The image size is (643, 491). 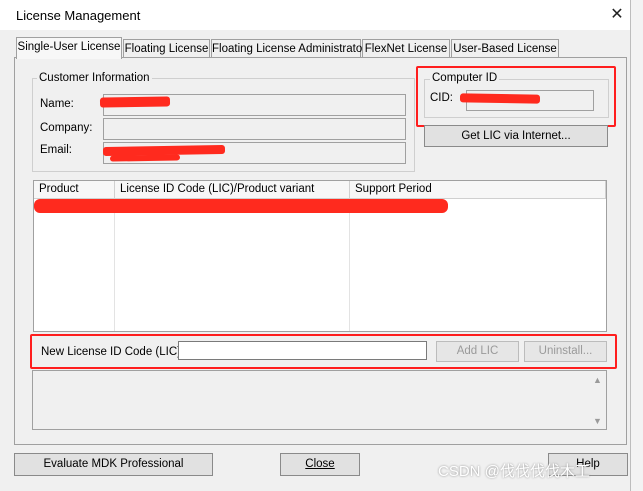 I want to click on dialog-title: License Management, so click(x=78, y=15).